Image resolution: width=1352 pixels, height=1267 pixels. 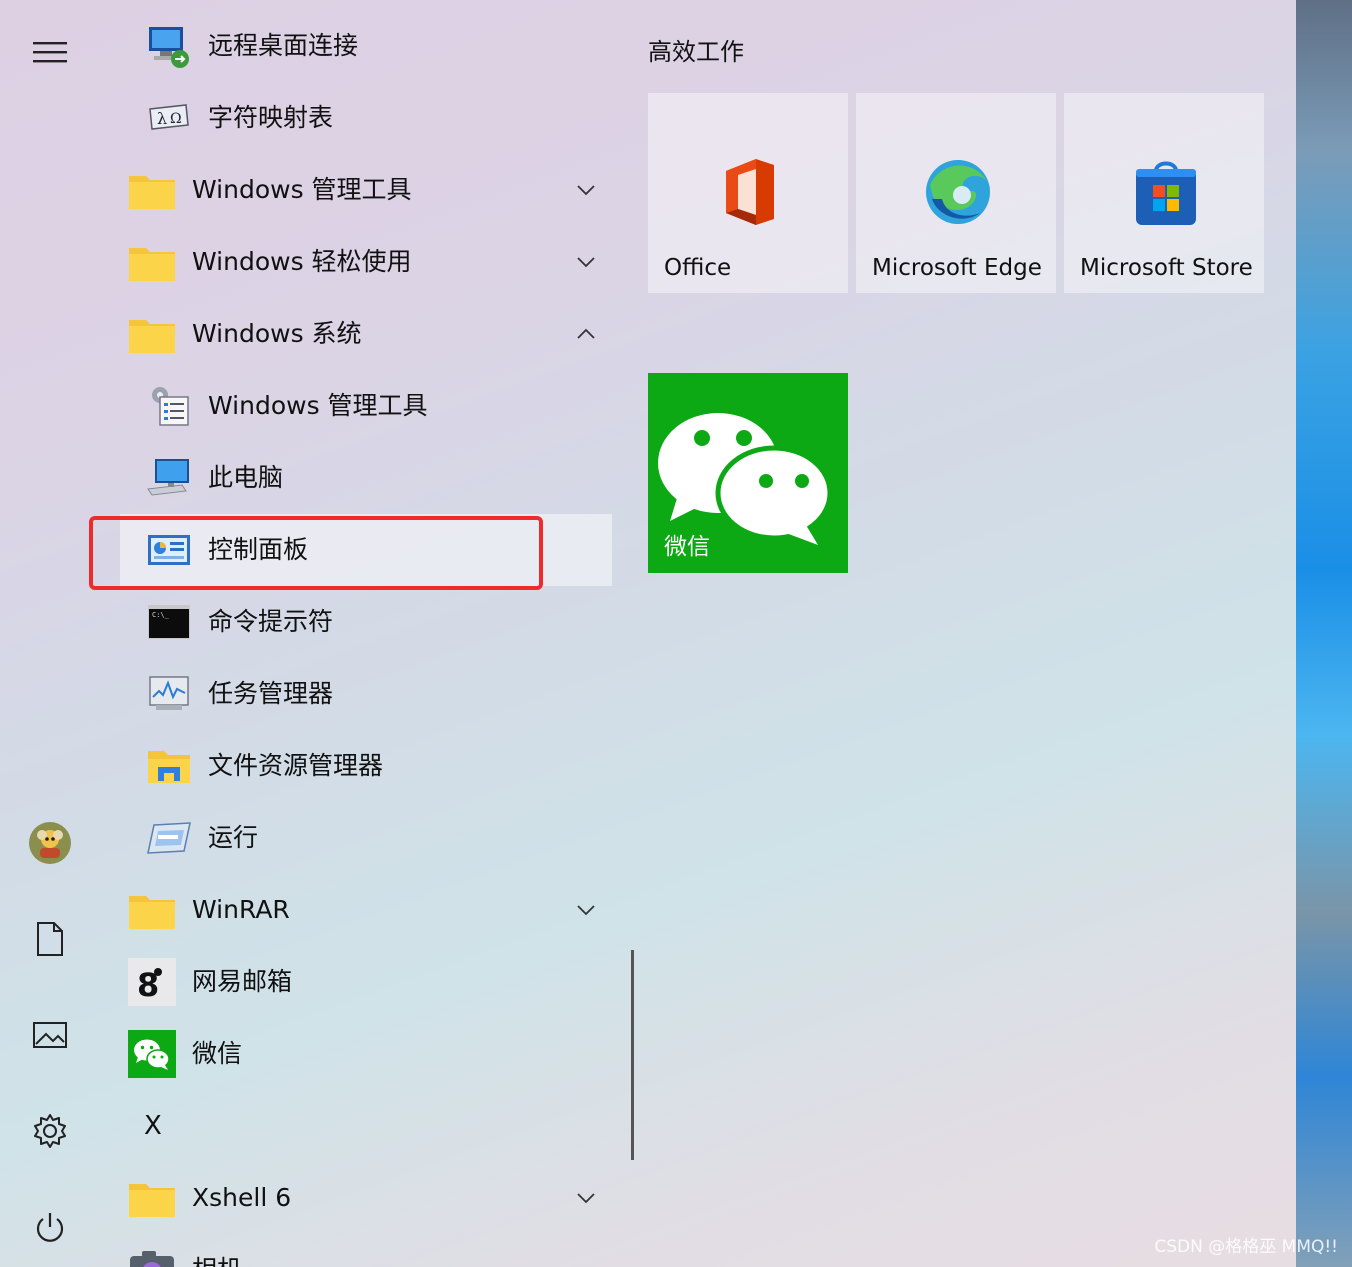 What do you see at coordinates (366, 982) in the screenshot?
I see `app-item-netease-mail: 8 网易邮箱` at bounding box center [366, 982].